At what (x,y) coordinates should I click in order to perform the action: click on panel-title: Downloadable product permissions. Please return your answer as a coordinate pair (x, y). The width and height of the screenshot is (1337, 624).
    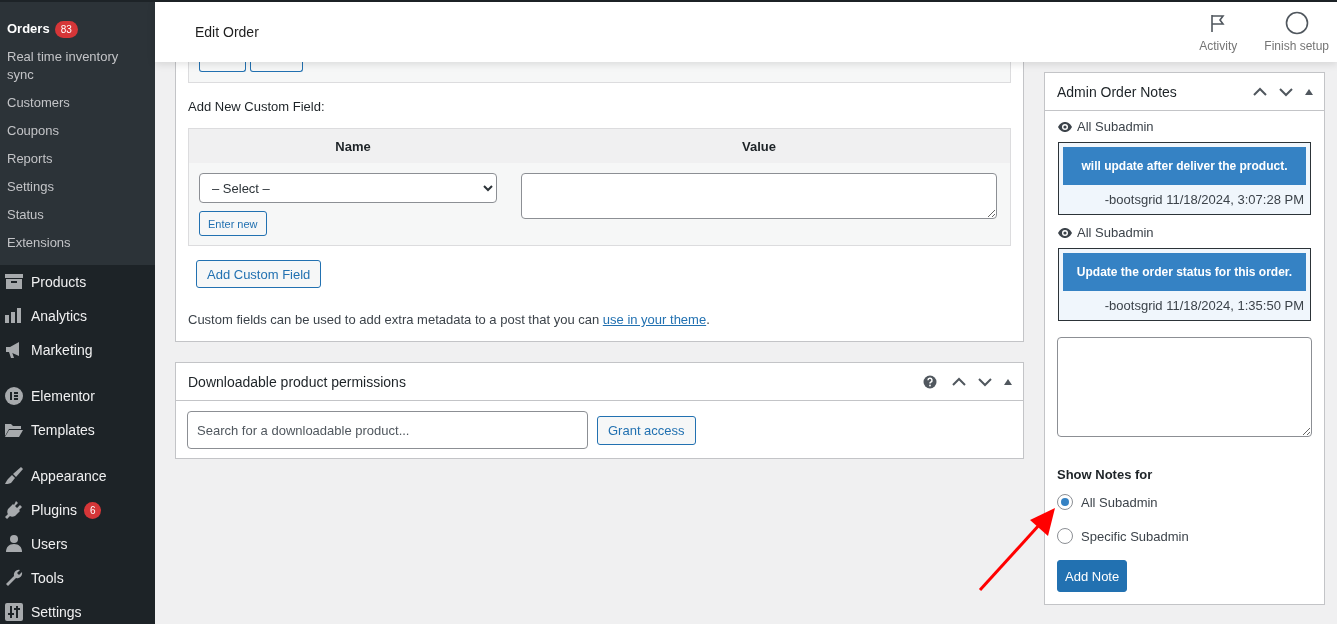
    Looking at the image, I should click on (297, 381).